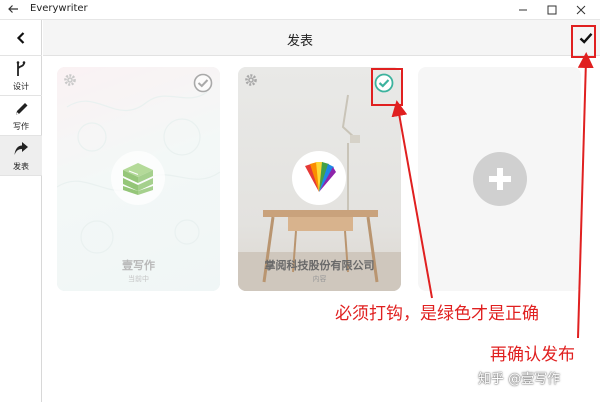 The width and height of the screenshot is (600, 402). Describe the element at coordinates (532, 355) in the screenshot. I see `annotation-publish-hint: 再确认发布` at that location.